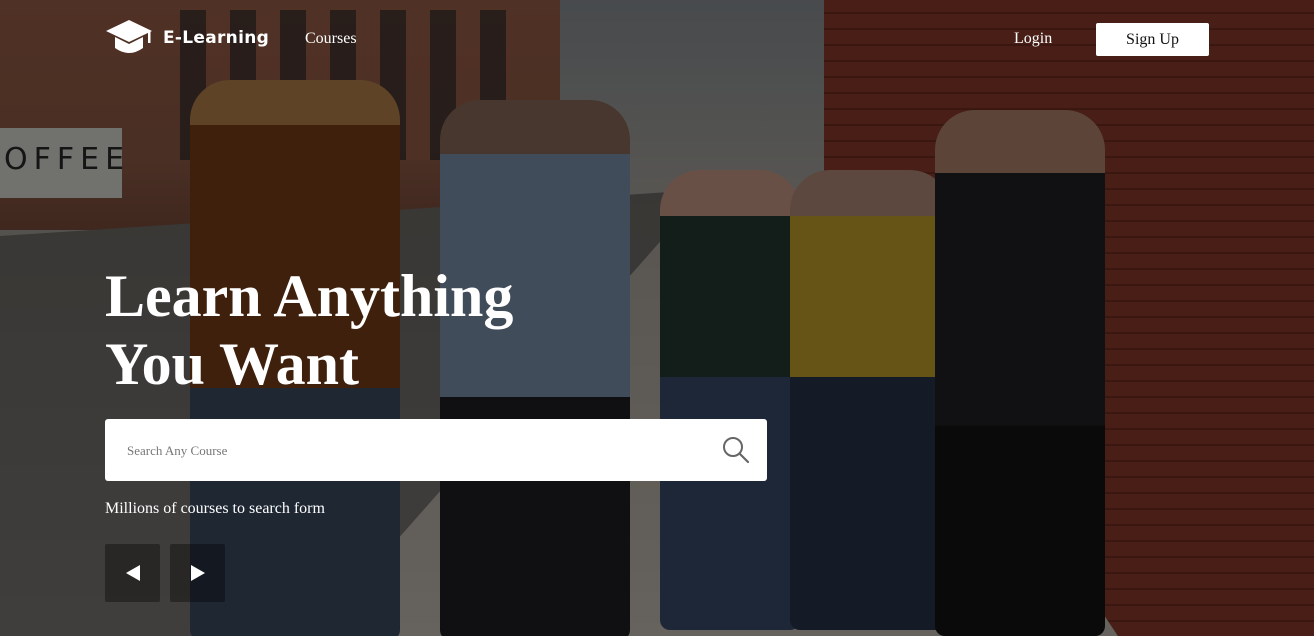 The width and height of the screenshot is (1314, 636). What do you see at coordinates (129, 36) in the screenshot?
I see `graduation-cap-icon` at bounding box center [129, 36].